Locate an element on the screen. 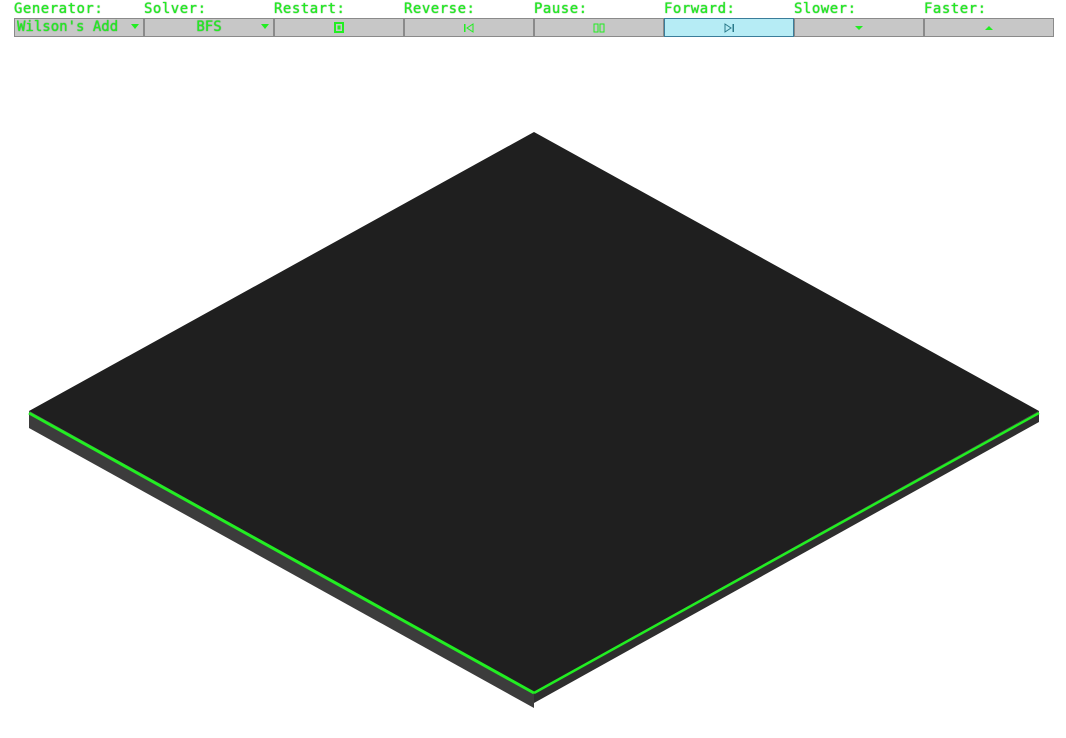 This screenshot has height=738, width=1066. solver-control: Solver: BFS is located at coordinates (209, 19).